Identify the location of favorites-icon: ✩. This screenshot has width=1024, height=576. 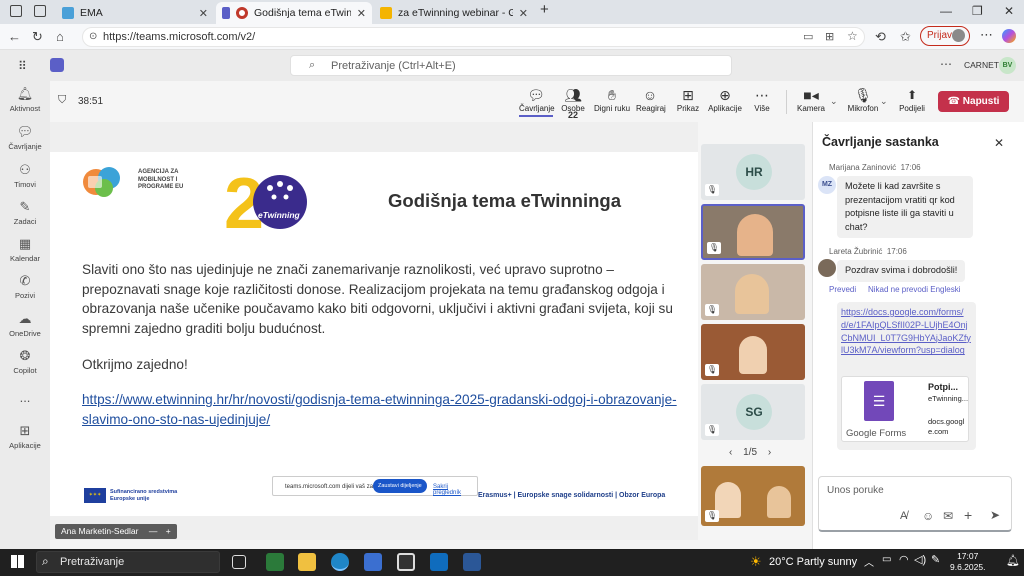
(905, 37).